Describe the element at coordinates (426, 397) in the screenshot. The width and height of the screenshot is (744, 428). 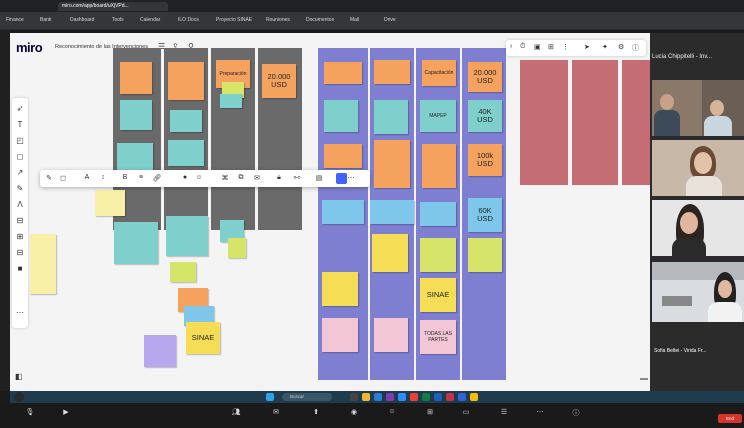
I see `excel-icon` at that location.